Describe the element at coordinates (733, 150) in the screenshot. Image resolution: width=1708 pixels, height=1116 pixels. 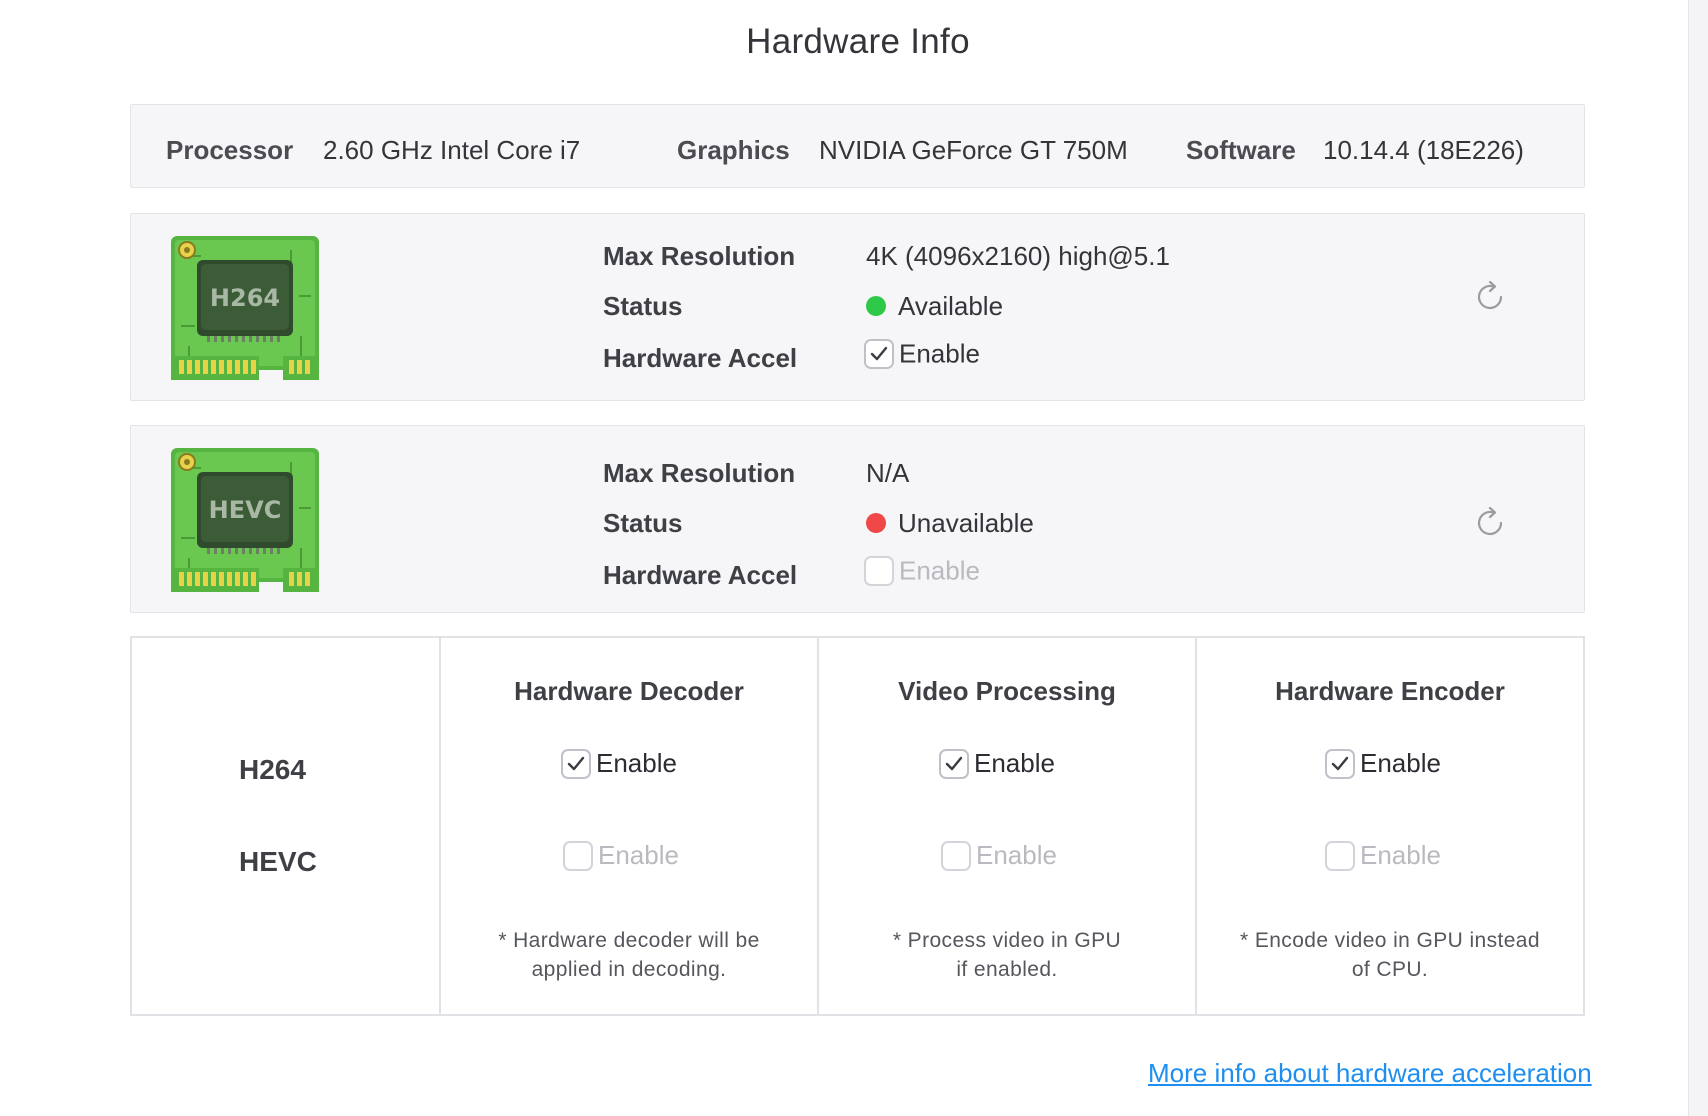
I see `graphics-label: Graphics` at that location.